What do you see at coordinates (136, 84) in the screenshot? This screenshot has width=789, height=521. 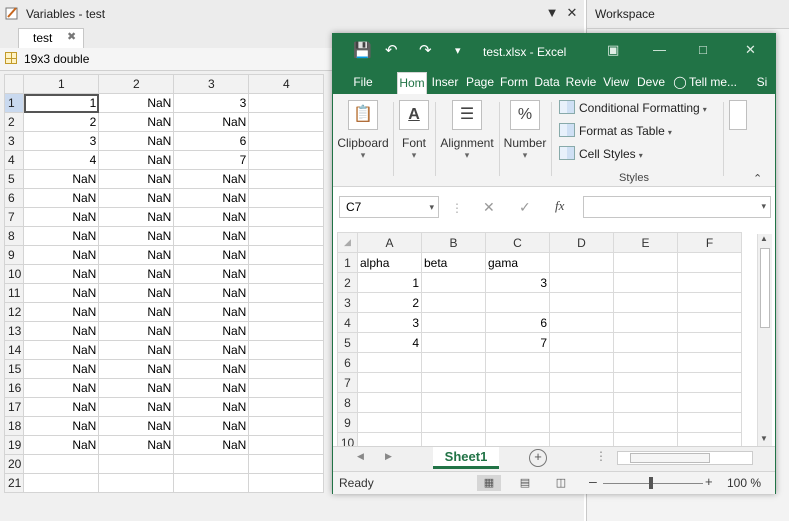 I see `column-header: 2` at bounding box center [136, 84].